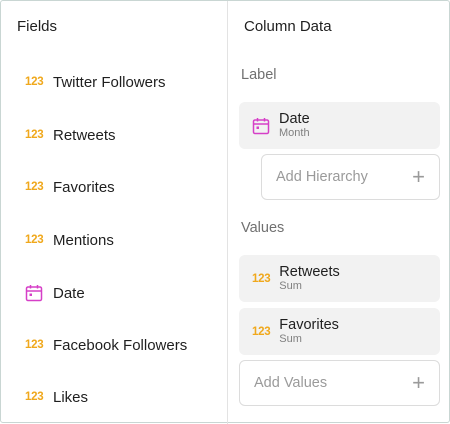 Image resolution: width=450 pixels, height=424 pixels. I want to click on field-item-date: Date, so click(114, 293).